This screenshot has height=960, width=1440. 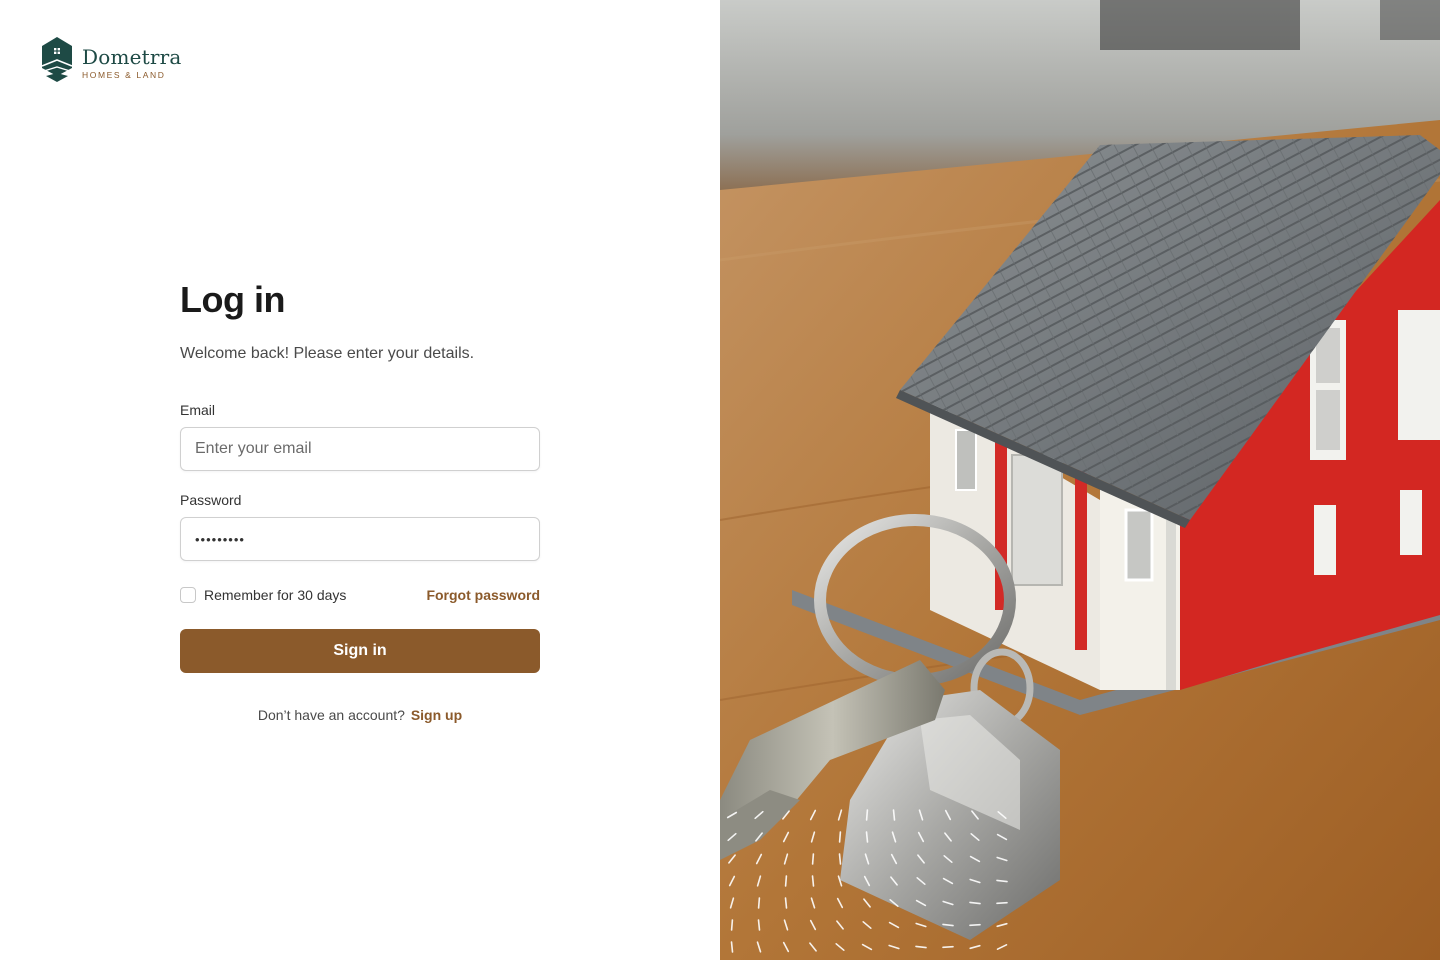 I want to click on signup-prompt: Don’t have an account?, so click(x=331, y=715).